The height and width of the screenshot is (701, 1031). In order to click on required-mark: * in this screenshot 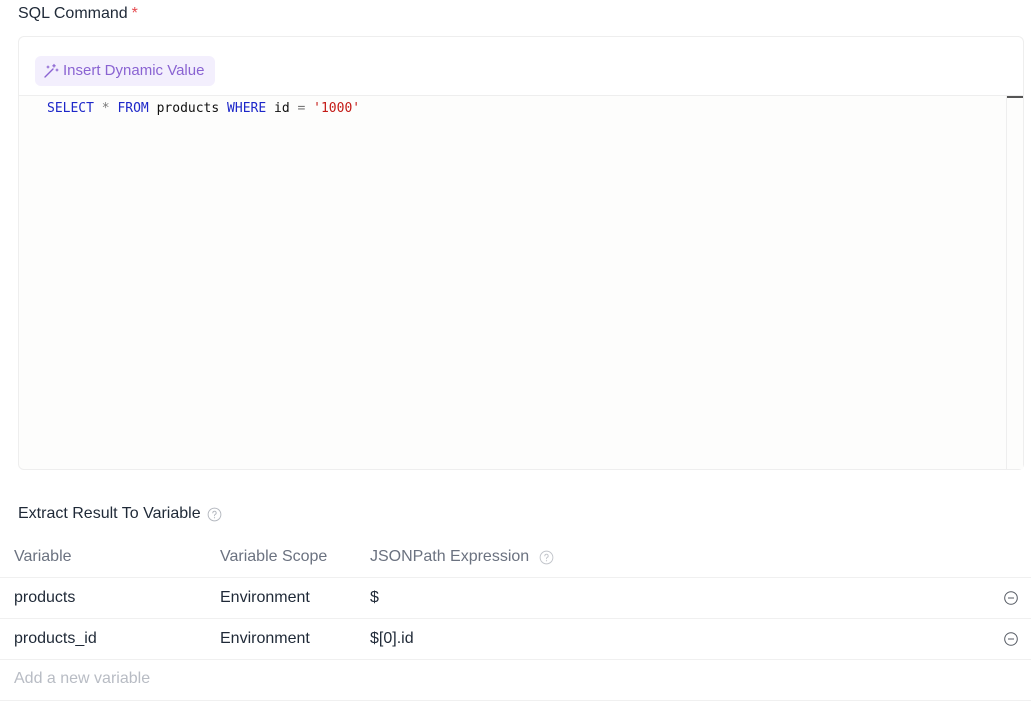, I will do `click(134, 13)`.